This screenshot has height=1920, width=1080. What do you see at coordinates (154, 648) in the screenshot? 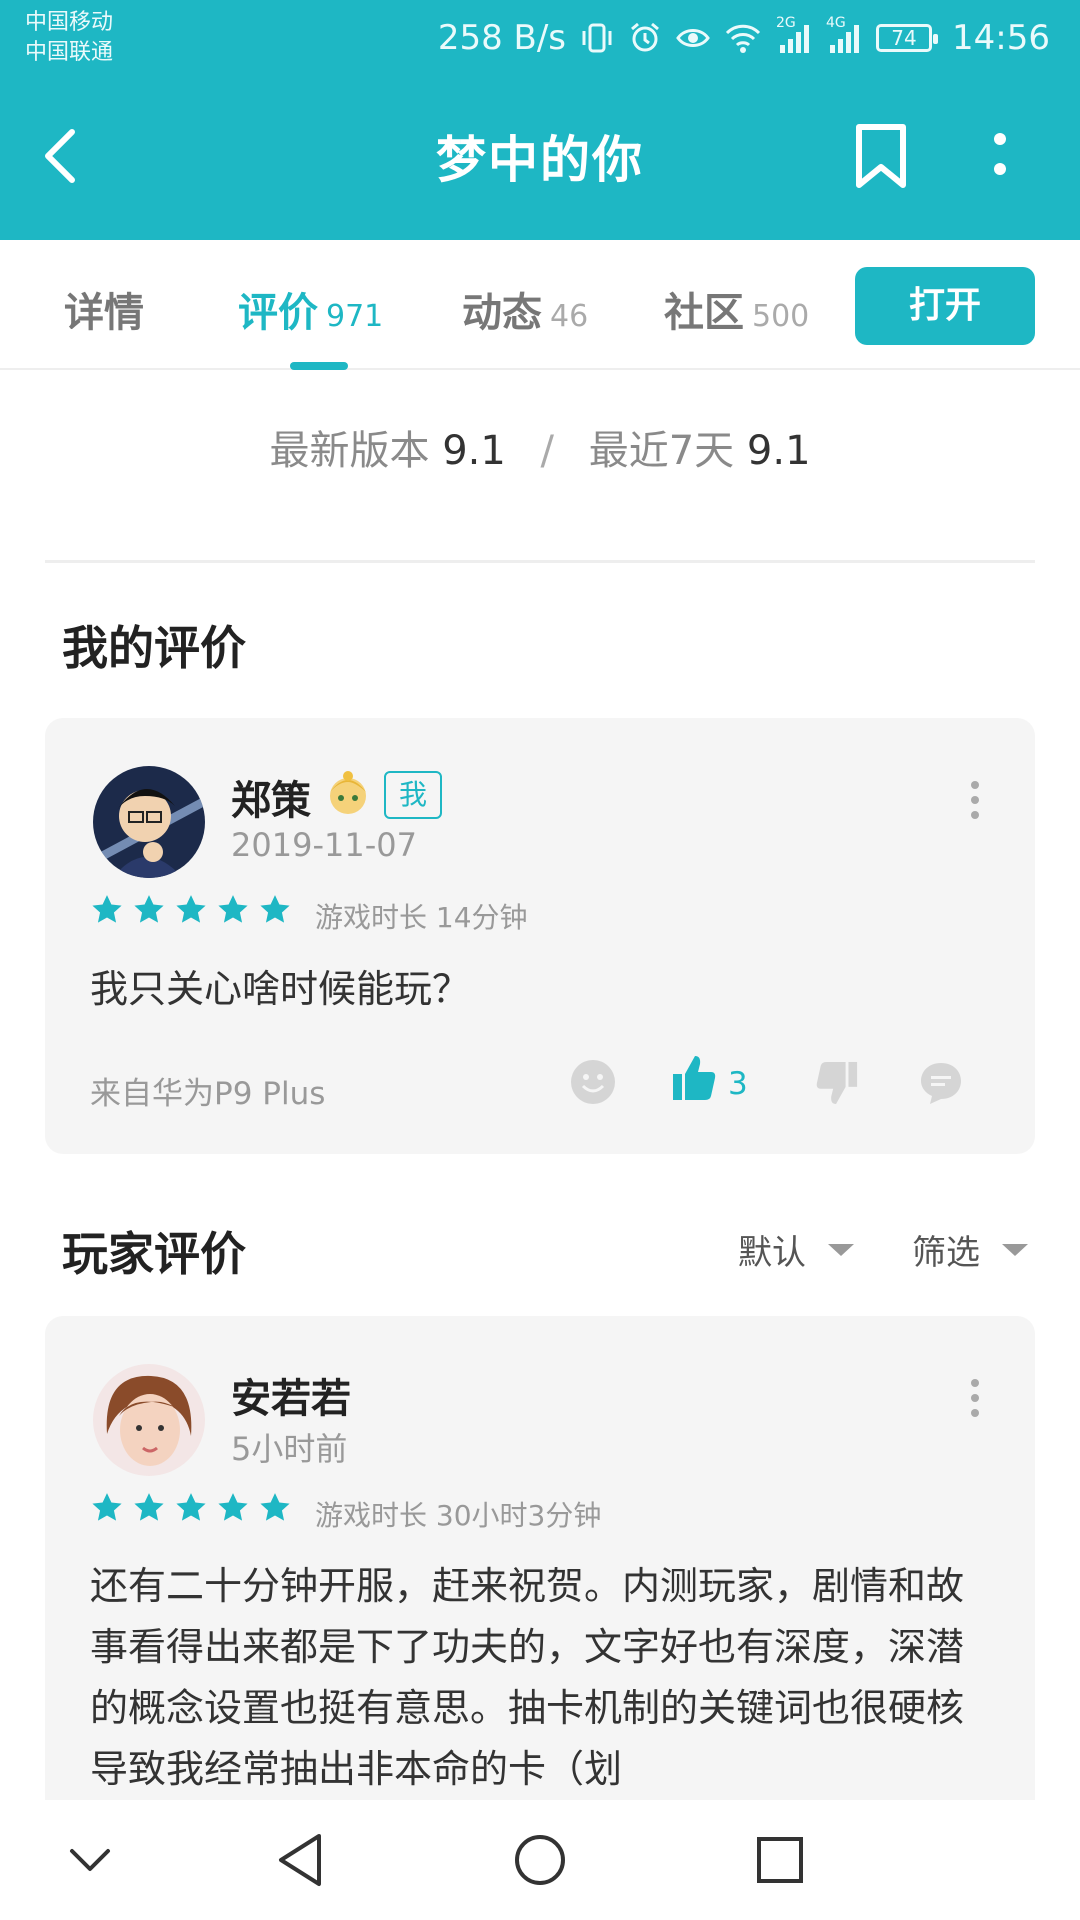
I see `my-review-title: 我的评价` at bounding box center [154, 648].